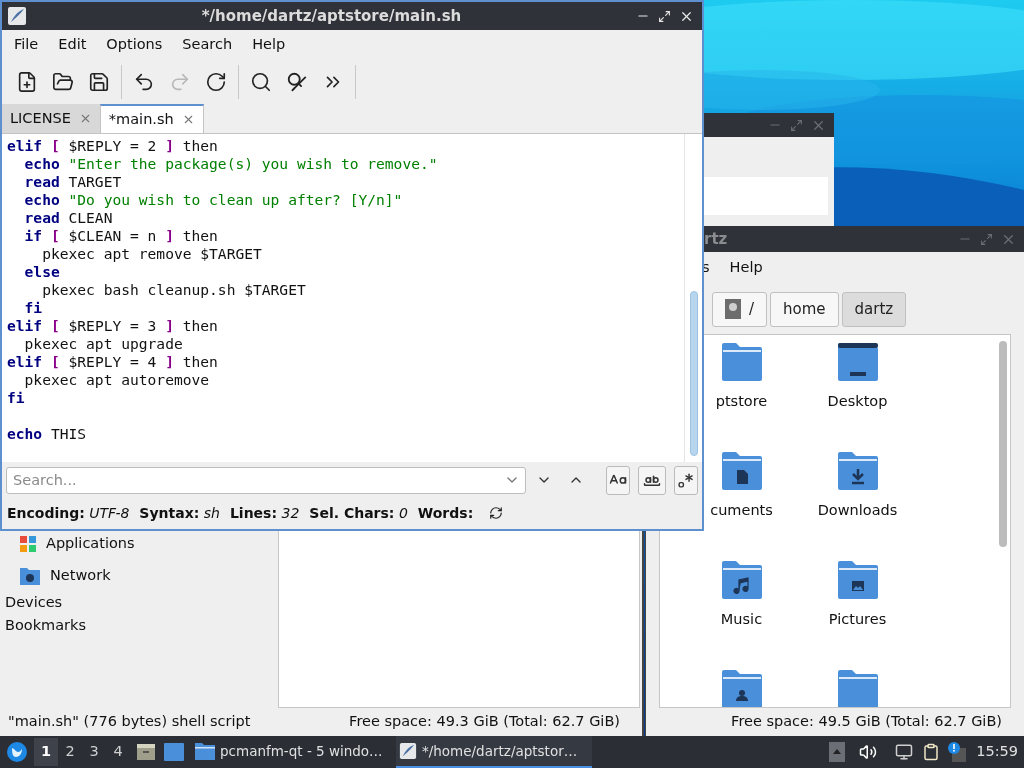 This screenshot has height=768, width=1024. Describe the element at coordinates (72, 45) in the screenshot. I see `menu-item: Edit` at that location.